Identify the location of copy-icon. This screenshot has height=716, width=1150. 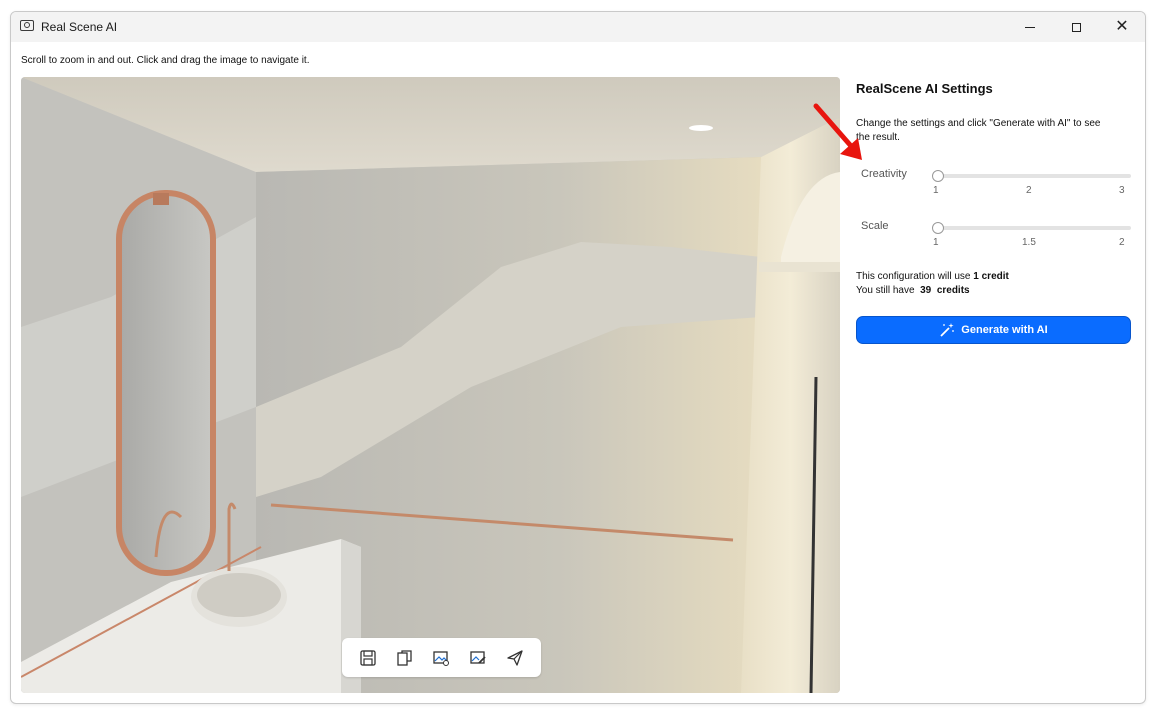
(404, 657).